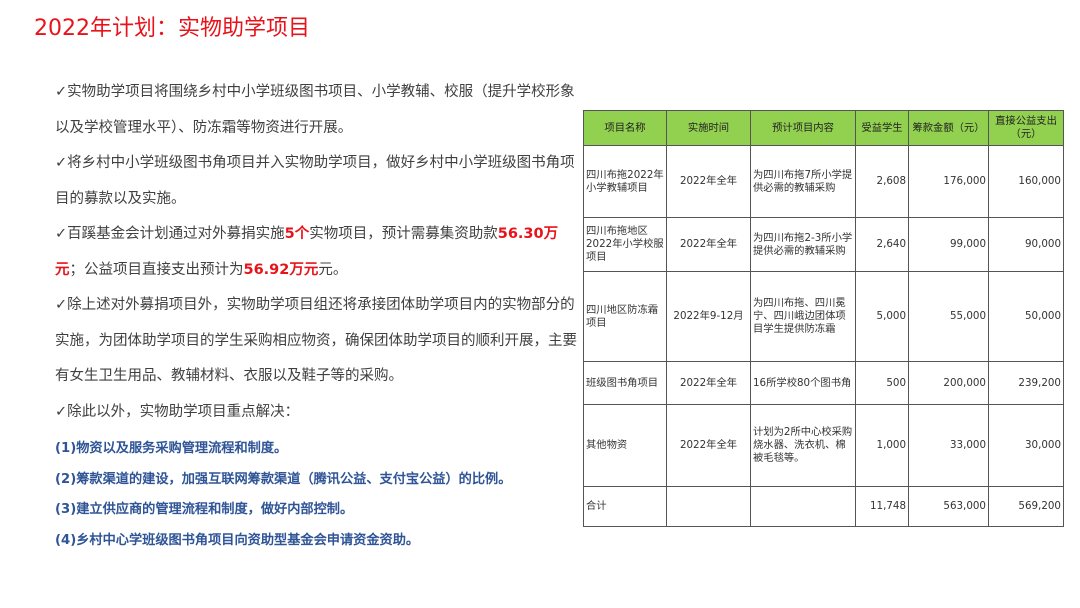 This screenshot has height=608, width=1080. I want to click on cell-time: 2022年9-12月, so click(708, 316).